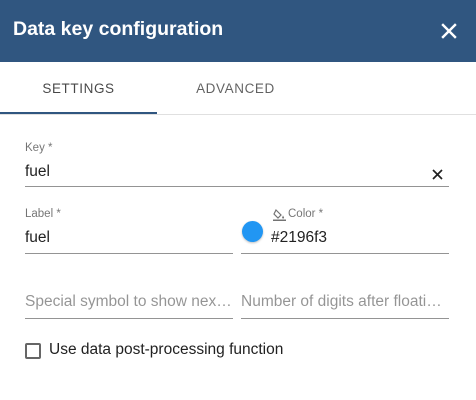 The image size is (476, 400). I want to click on color-field-label: Color *, so click(306, 214).